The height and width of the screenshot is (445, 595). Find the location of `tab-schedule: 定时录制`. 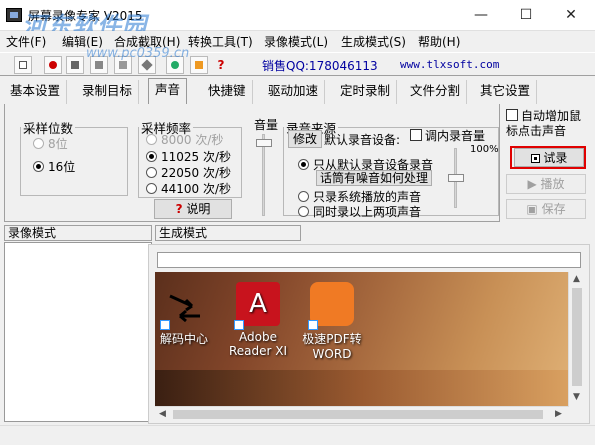

tab-schedule: 定时录制 is located at coordinates (366, 92).